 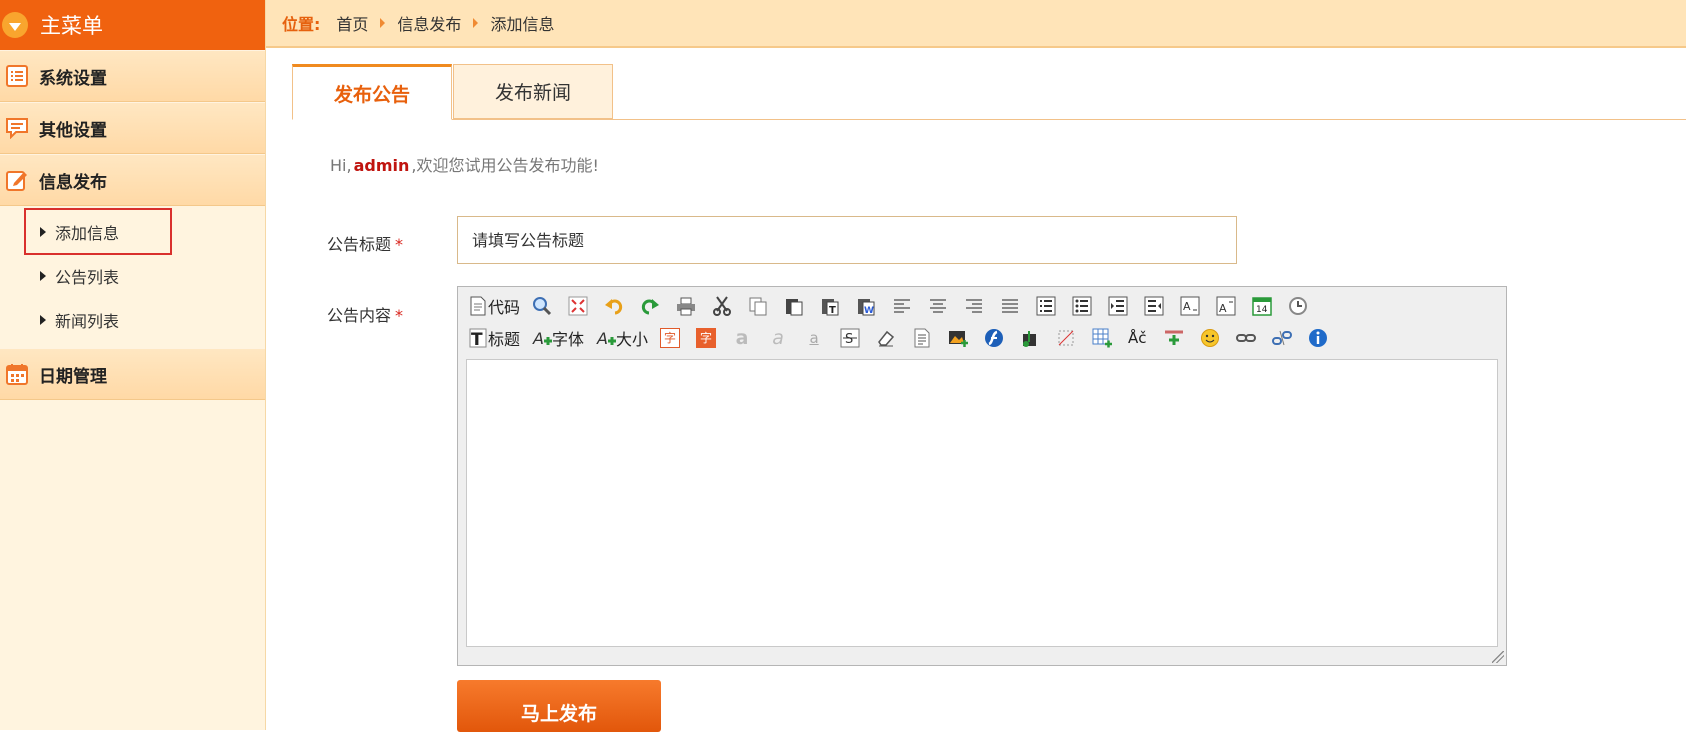 What do you see at coordinates (558, 338) in the screenshot?
I see `font-family-button: A 字体` at bounding box center [558, 338].